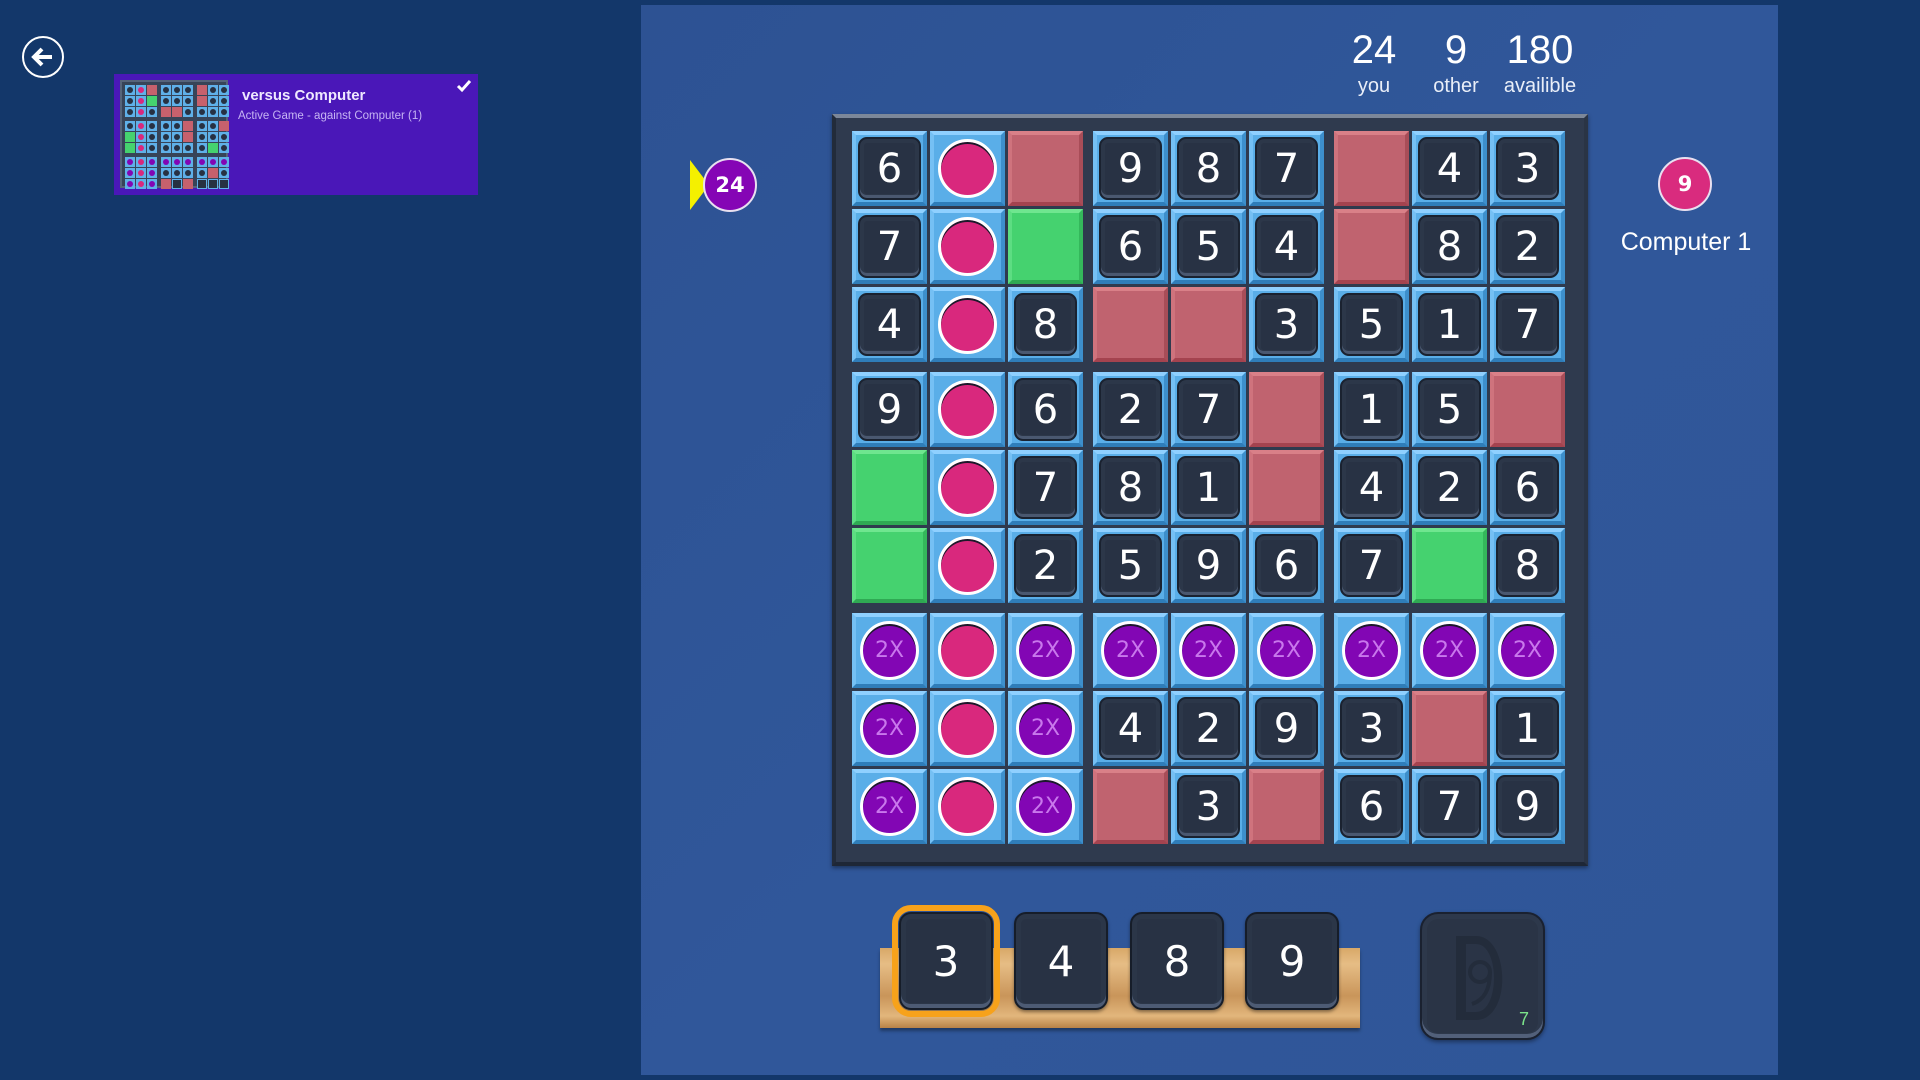  Describe the element at coordinates (1177, 961) in the screenshot. I see `rack-tile: 8` at that location.